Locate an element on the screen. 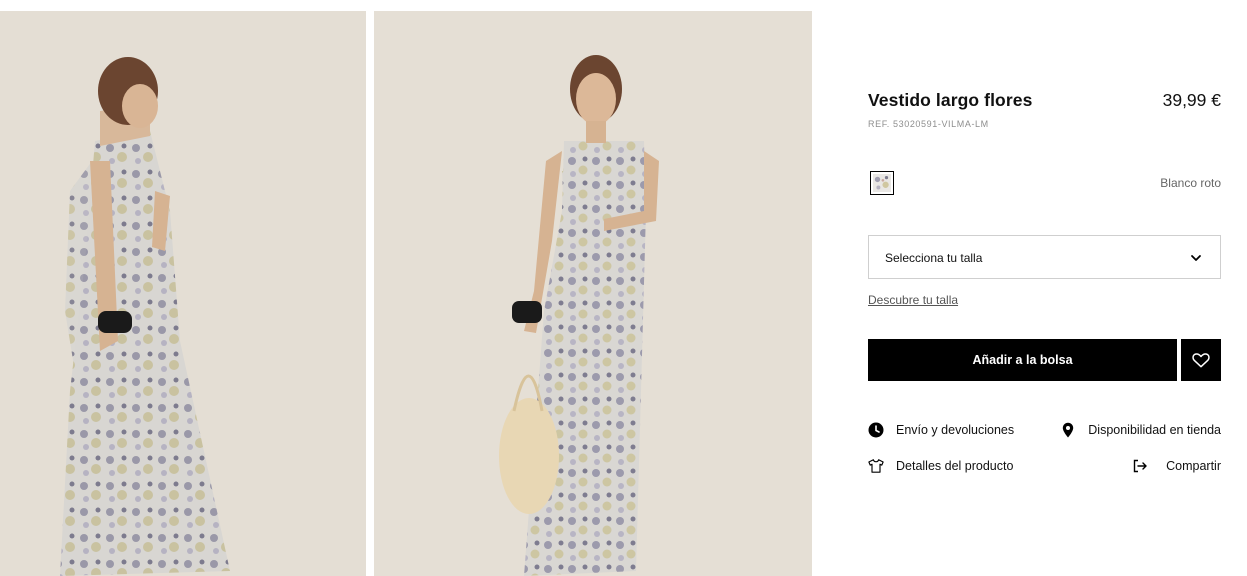 This screenshot has width=1247, height=576. chevron-down-icon is located at coordinates (1196, 258).